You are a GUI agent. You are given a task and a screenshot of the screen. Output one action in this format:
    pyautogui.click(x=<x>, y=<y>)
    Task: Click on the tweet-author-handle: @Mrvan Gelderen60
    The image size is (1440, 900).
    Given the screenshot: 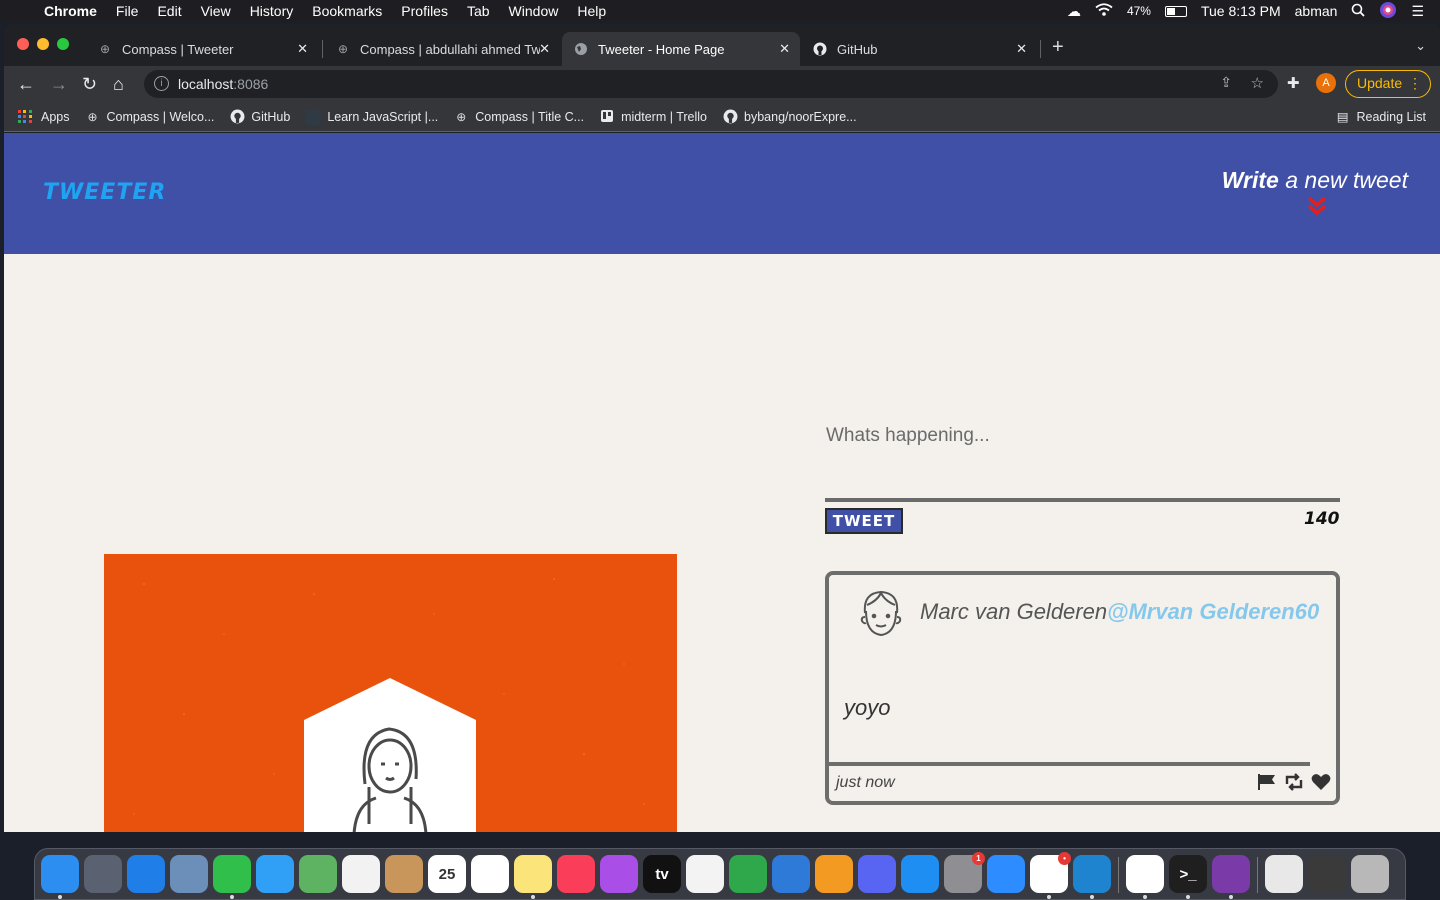 What is the action you would take?
    pyautogui.click(x=1213, y=612)
    